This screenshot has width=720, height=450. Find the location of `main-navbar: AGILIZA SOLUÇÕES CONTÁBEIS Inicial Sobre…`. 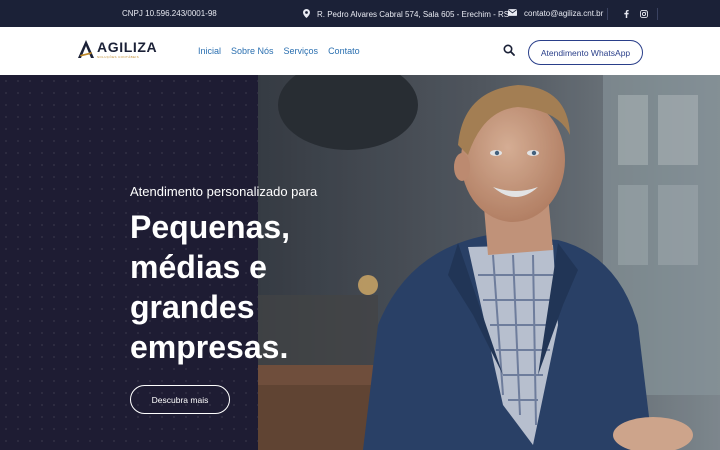

main-navbar: AGILIZA SOLUÇÕES CONTÁBEIS Inicial Sobre… is located at coordinates (360, 51).